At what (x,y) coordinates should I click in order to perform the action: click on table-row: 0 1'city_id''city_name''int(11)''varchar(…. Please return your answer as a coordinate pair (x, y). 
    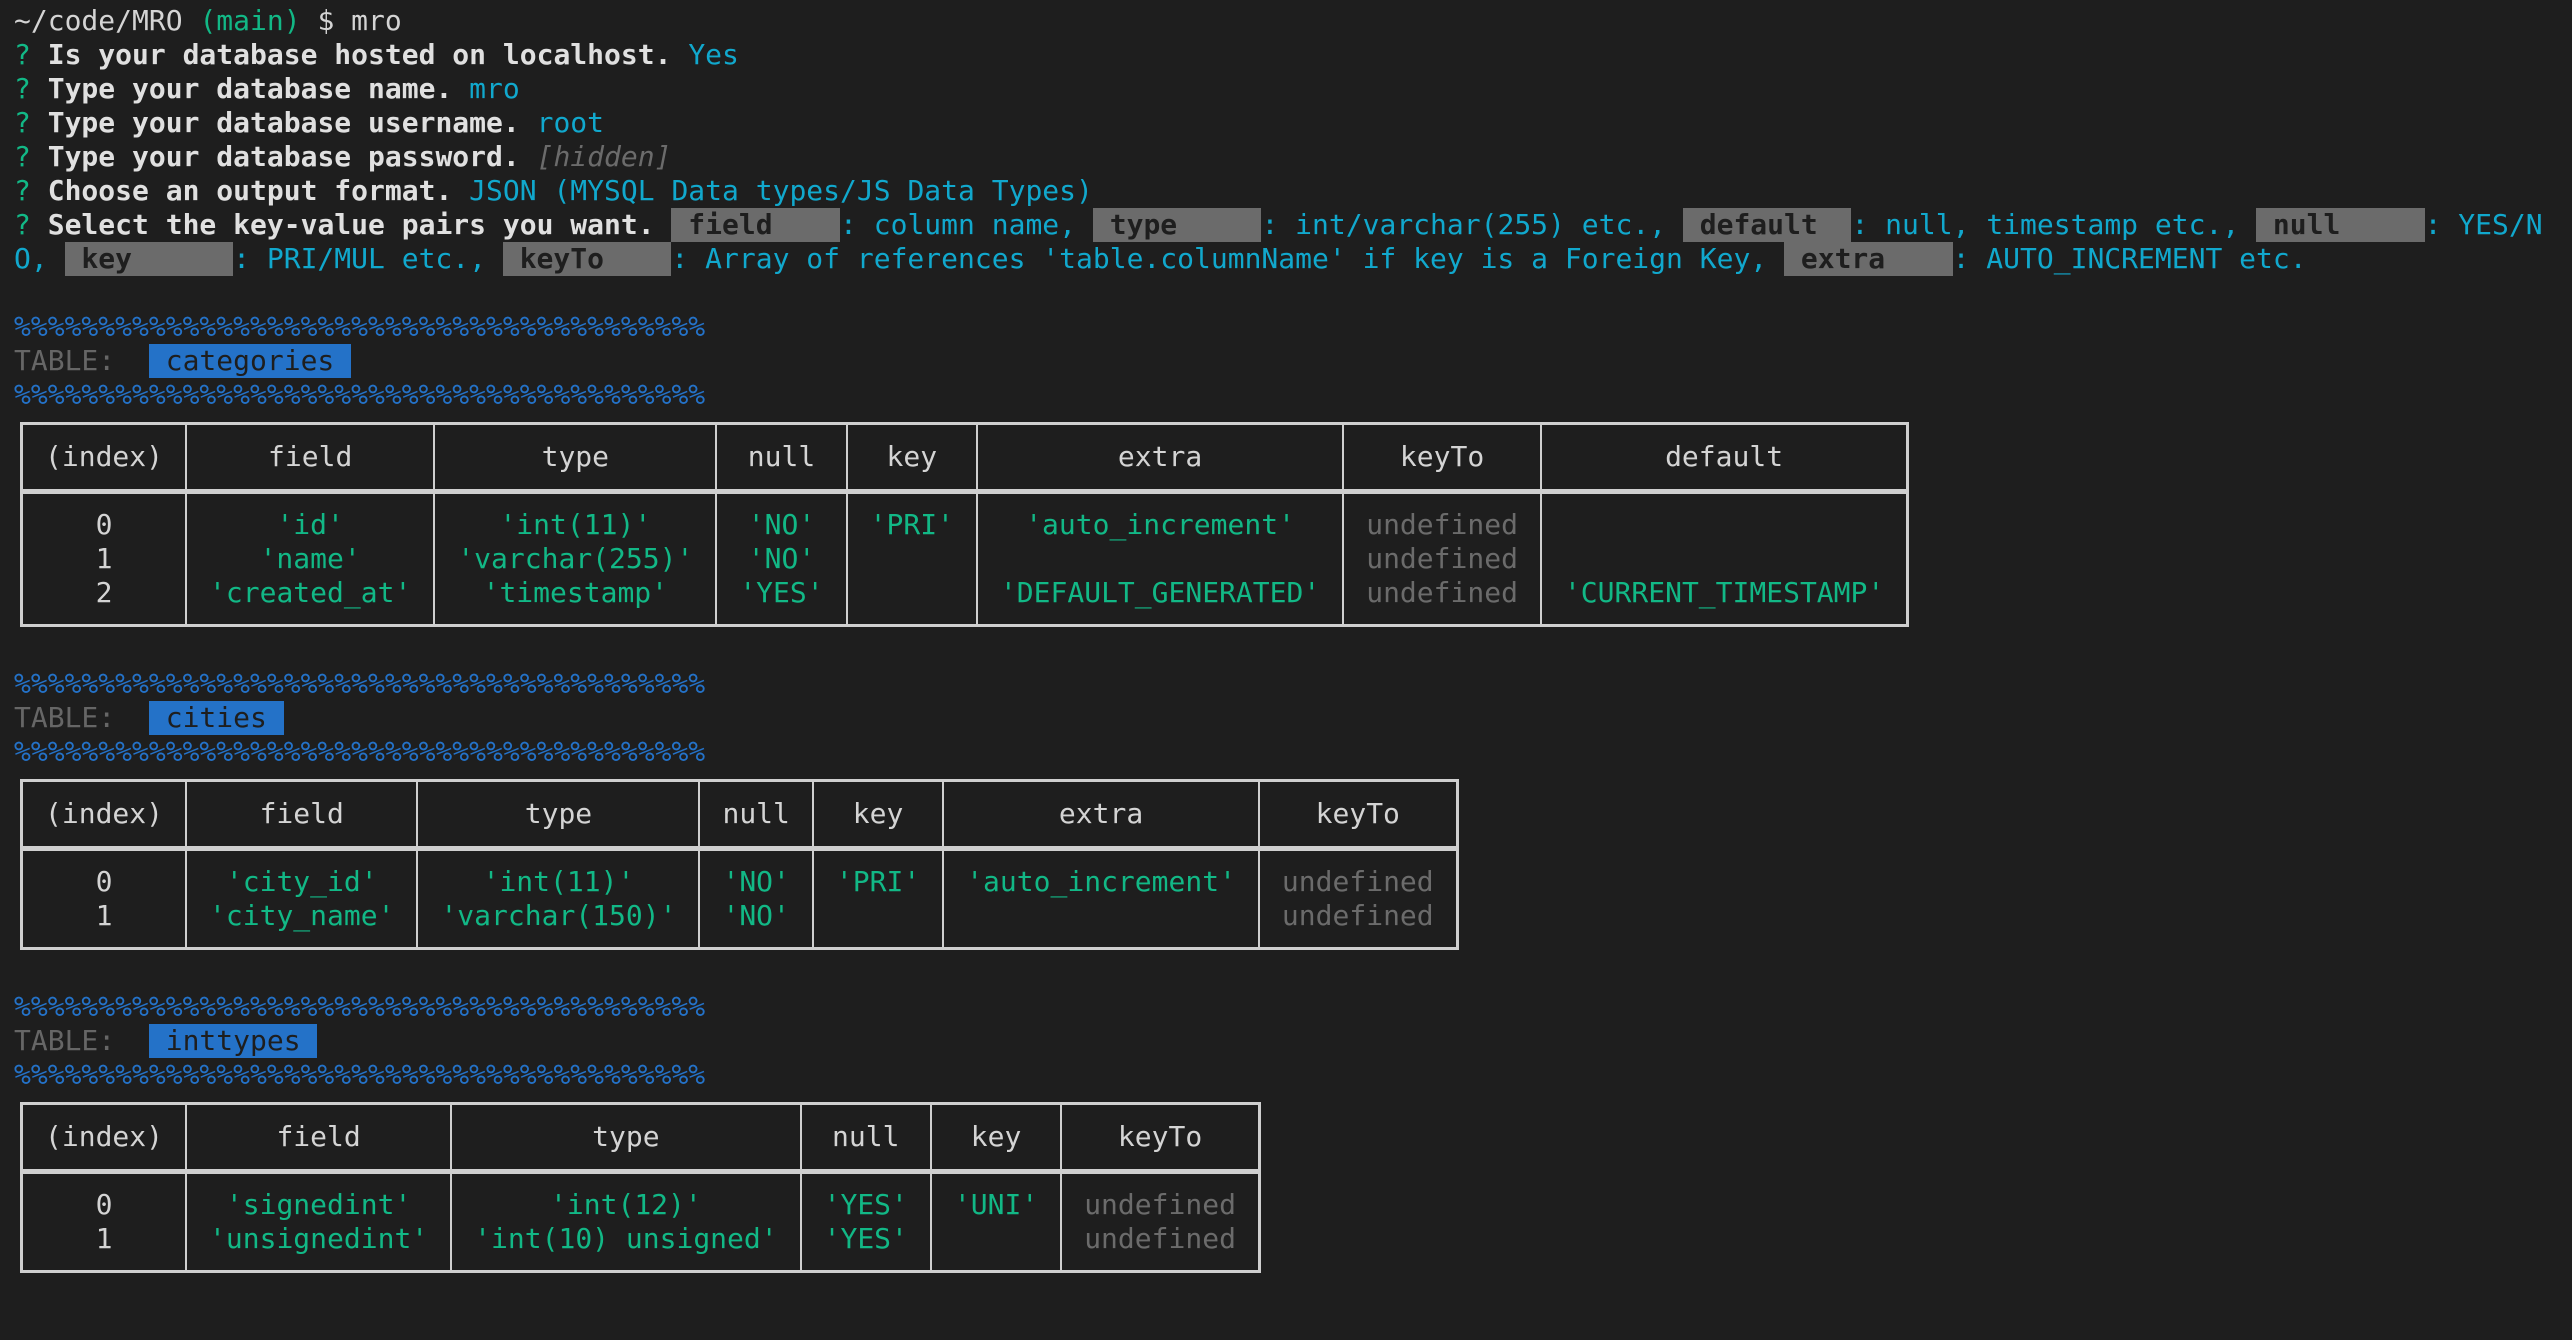
    Looking at the image, I should click on (739, 898).